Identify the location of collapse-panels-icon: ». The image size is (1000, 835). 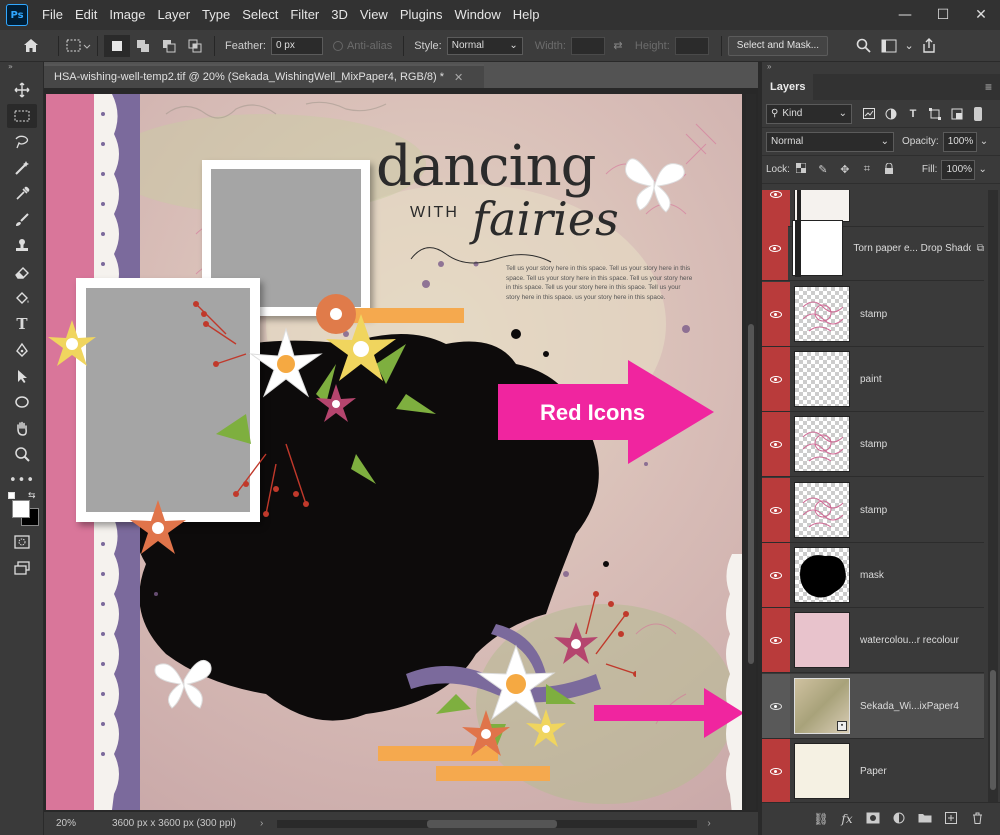
(881, 68).